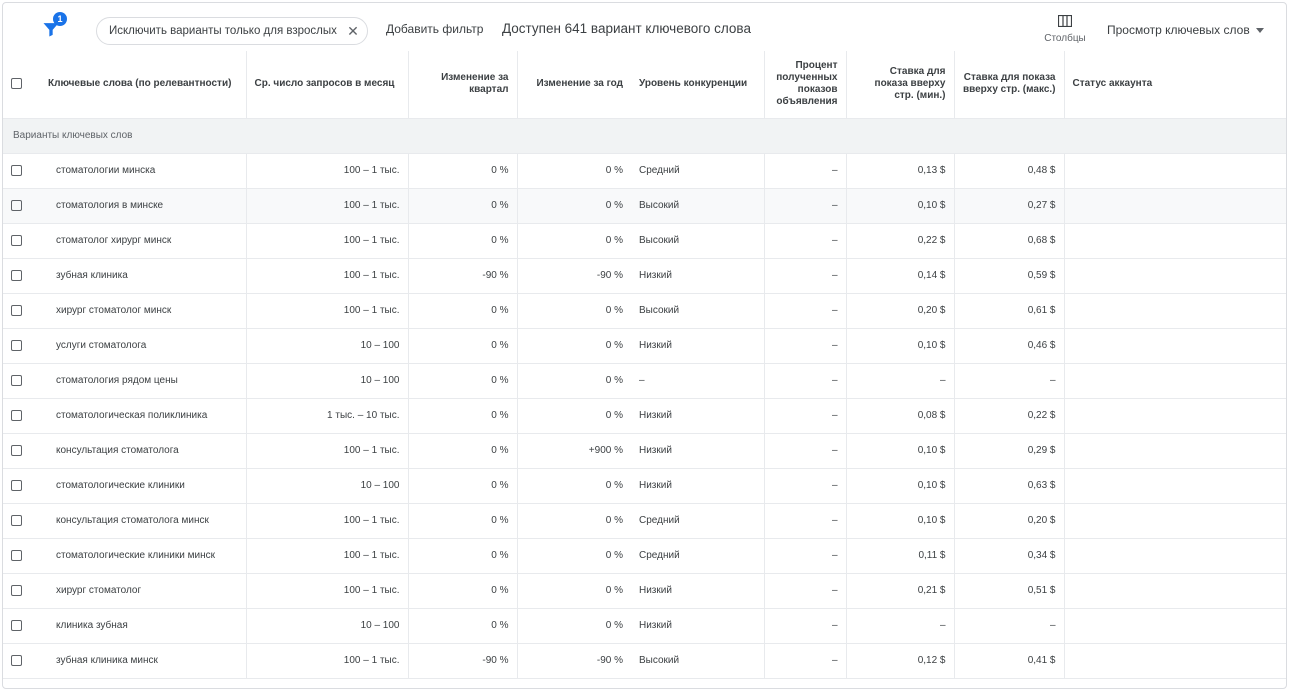 Image resolution: width=1289 pixels, height=690 pixels. I want to click on col-change-year: Изменение за год, so click(573, 85).